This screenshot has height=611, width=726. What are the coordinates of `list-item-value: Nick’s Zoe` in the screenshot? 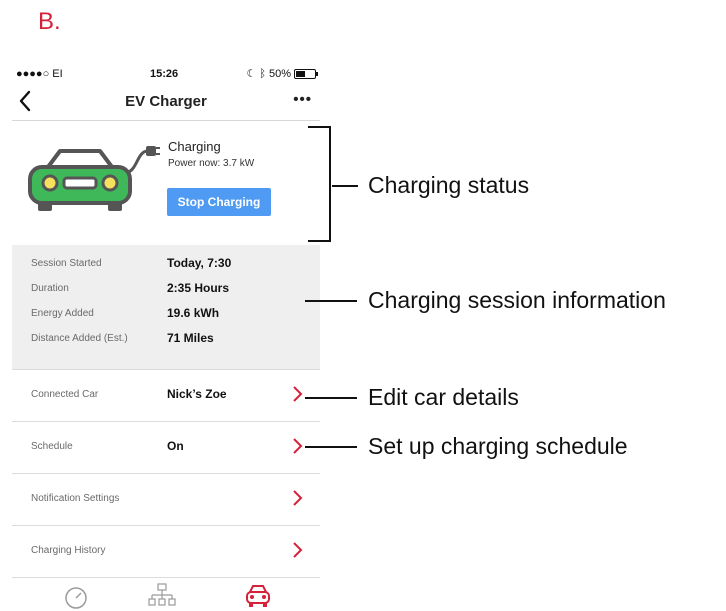 It's located at (197, 394).